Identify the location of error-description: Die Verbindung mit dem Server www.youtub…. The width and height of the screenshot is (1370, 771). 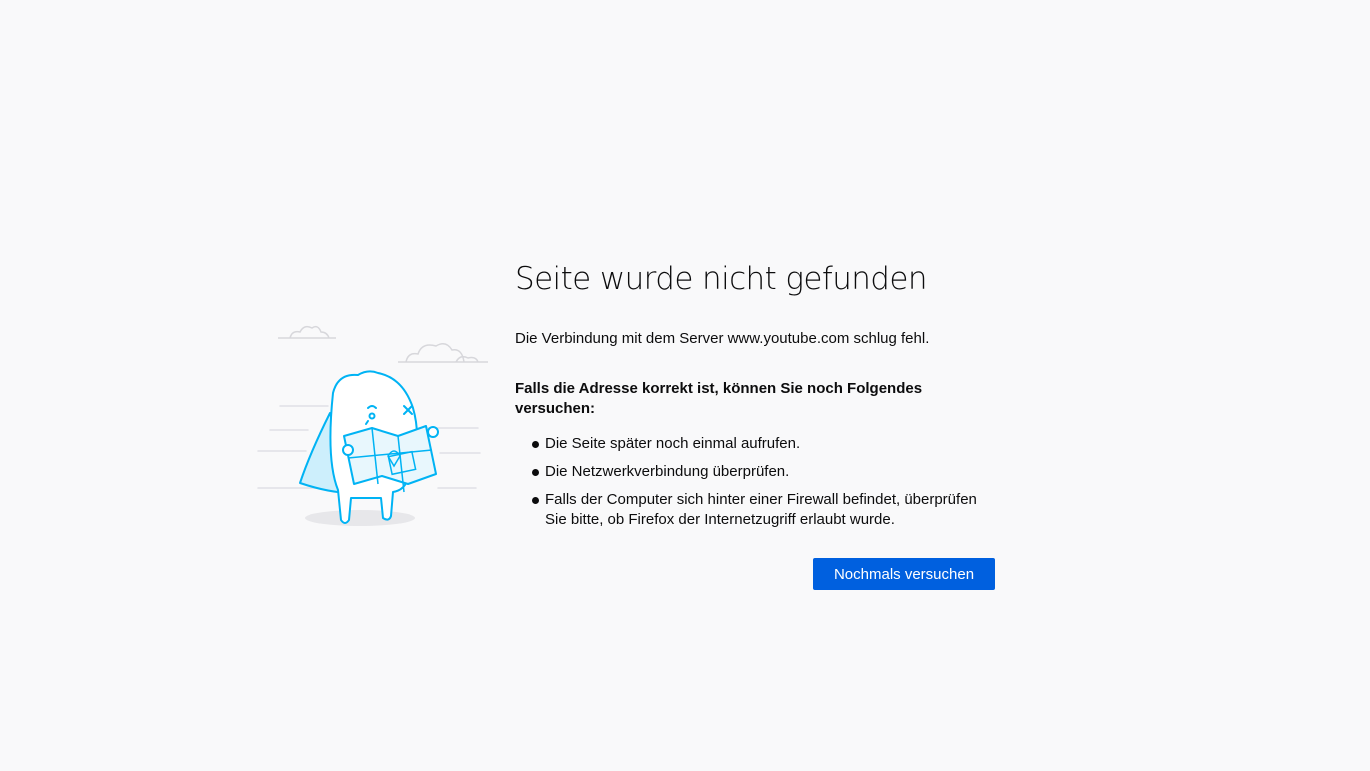
(722, 338).